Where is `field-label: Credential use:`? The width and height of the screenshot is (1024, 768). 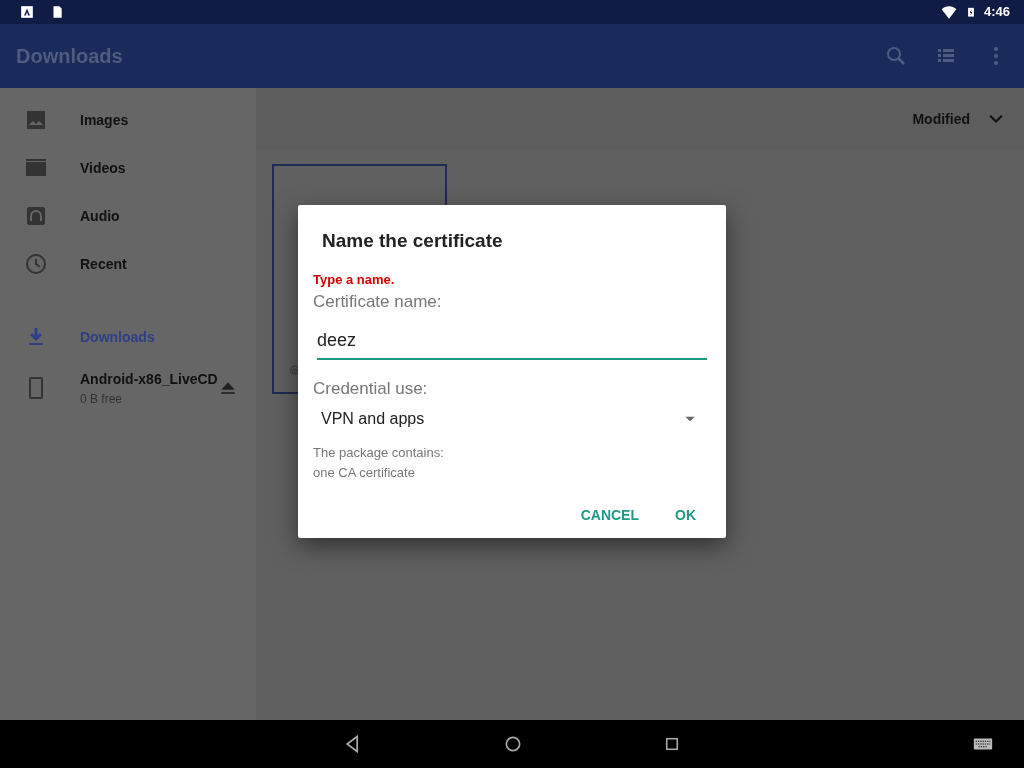 field-label: Credential use: is located at coordinates (371, 388).